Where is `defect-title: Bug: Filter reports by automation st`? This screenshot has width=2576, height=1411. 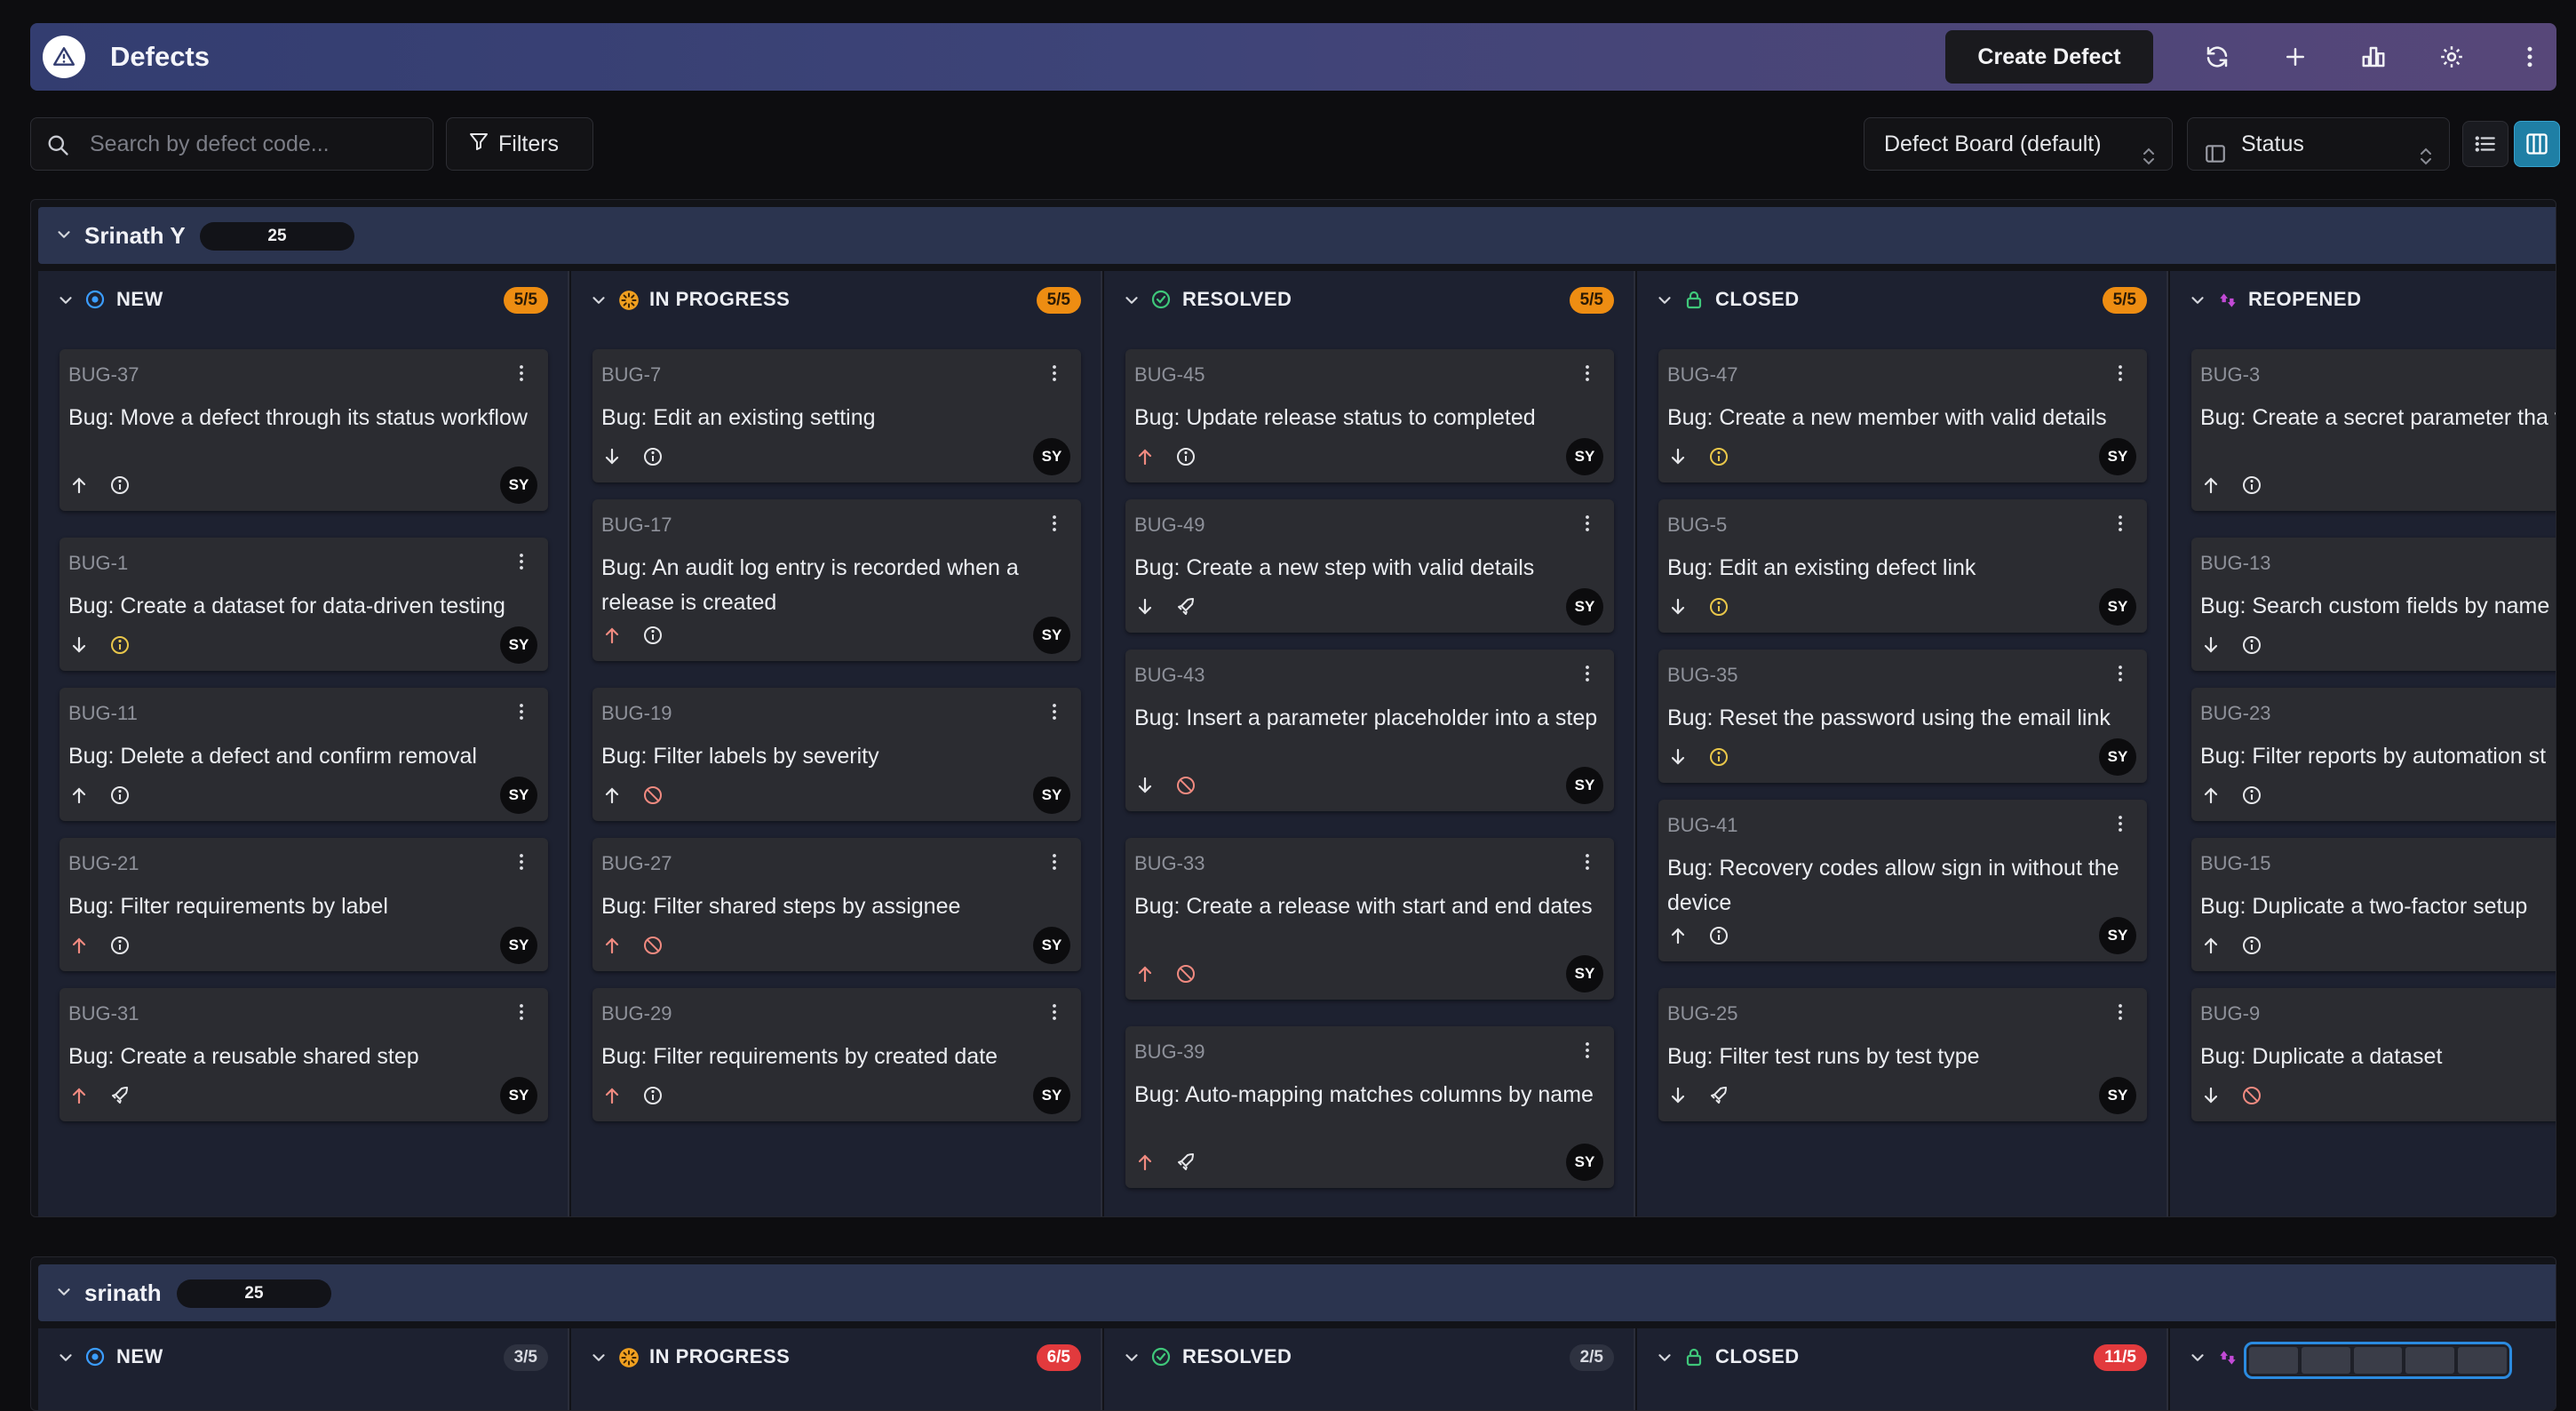
defect-title: Bug: Filter reports by automation st is located at coordinates (2373, 756).